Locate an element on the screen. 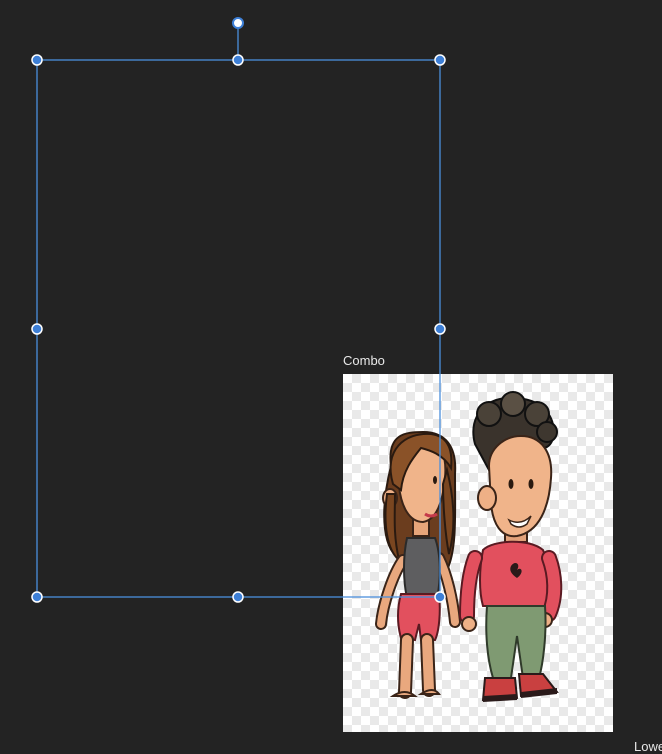 Image resolution: width=662 pixels, height=754 pixels. resize-handle-bottom-right-icon is located at coordinates (440, 597).